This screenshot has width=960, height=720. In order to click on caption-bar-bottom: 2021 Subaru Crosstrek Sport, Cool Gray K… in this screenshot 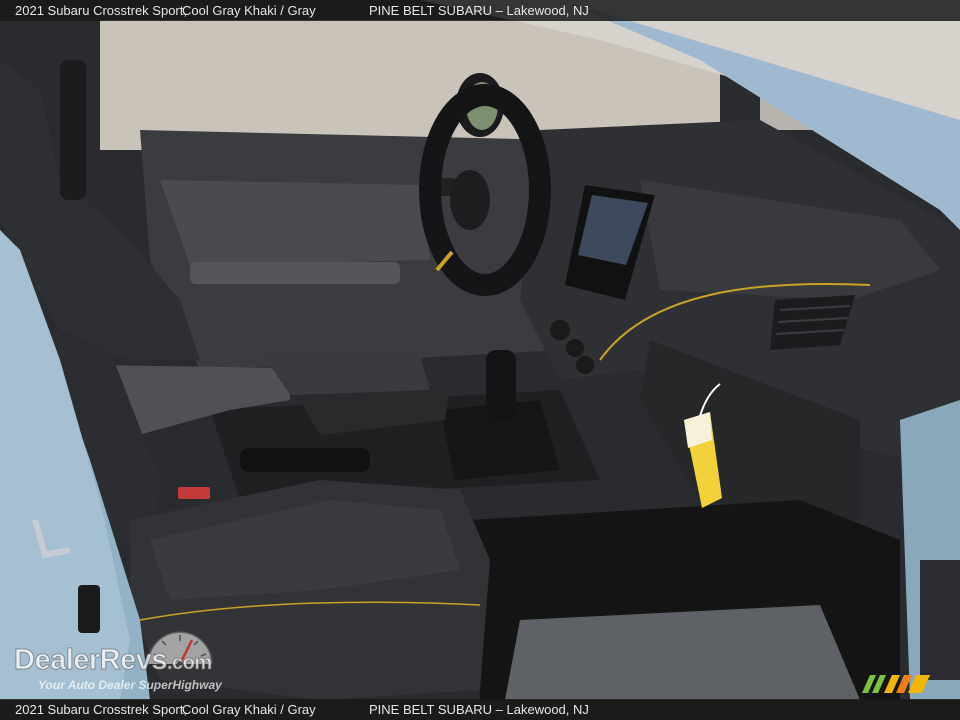, I will do `click(480, 709)`.